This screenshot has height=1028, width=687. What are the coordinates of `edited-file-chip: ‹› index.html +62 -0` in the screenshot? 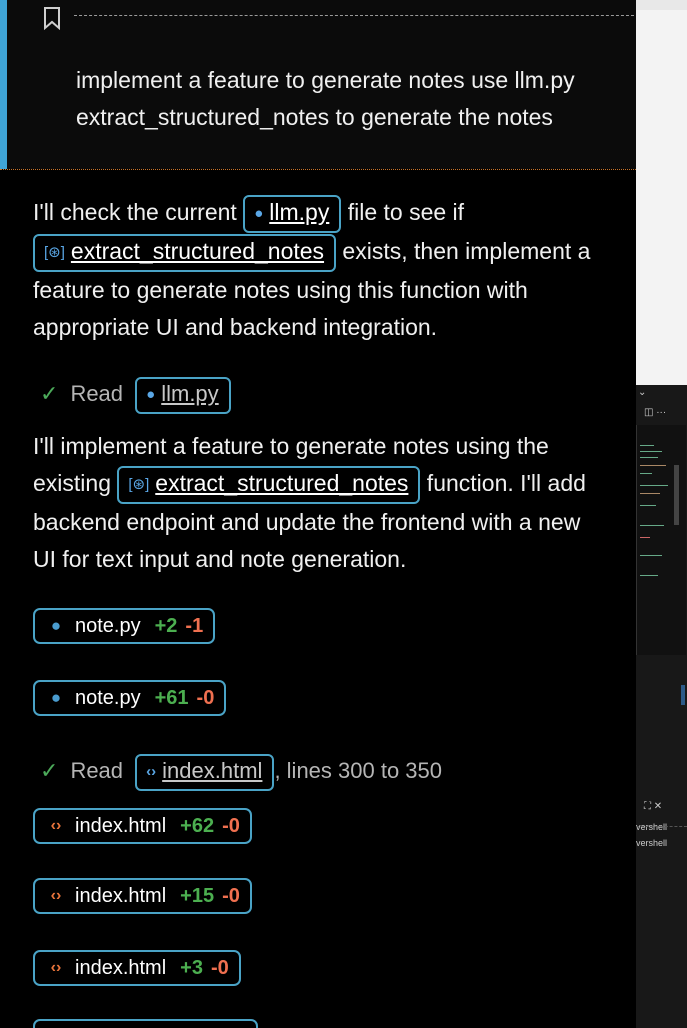 It's located at (142, 826).